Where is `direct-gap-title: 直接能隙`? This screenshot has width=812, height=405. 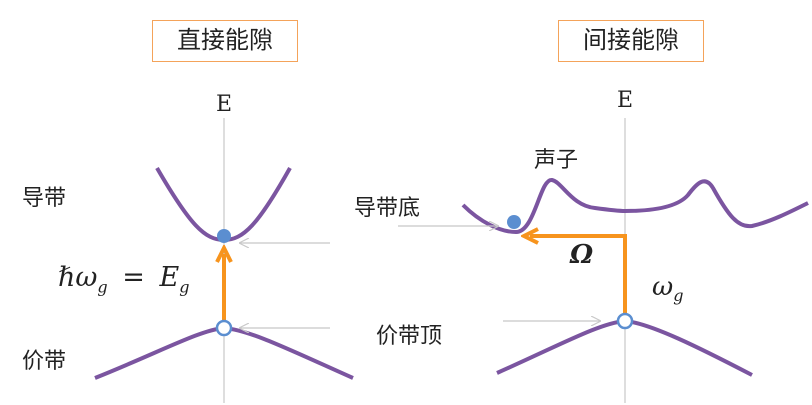 direct-gap-title: 直接能隙 is located at coordinates (225, 41).